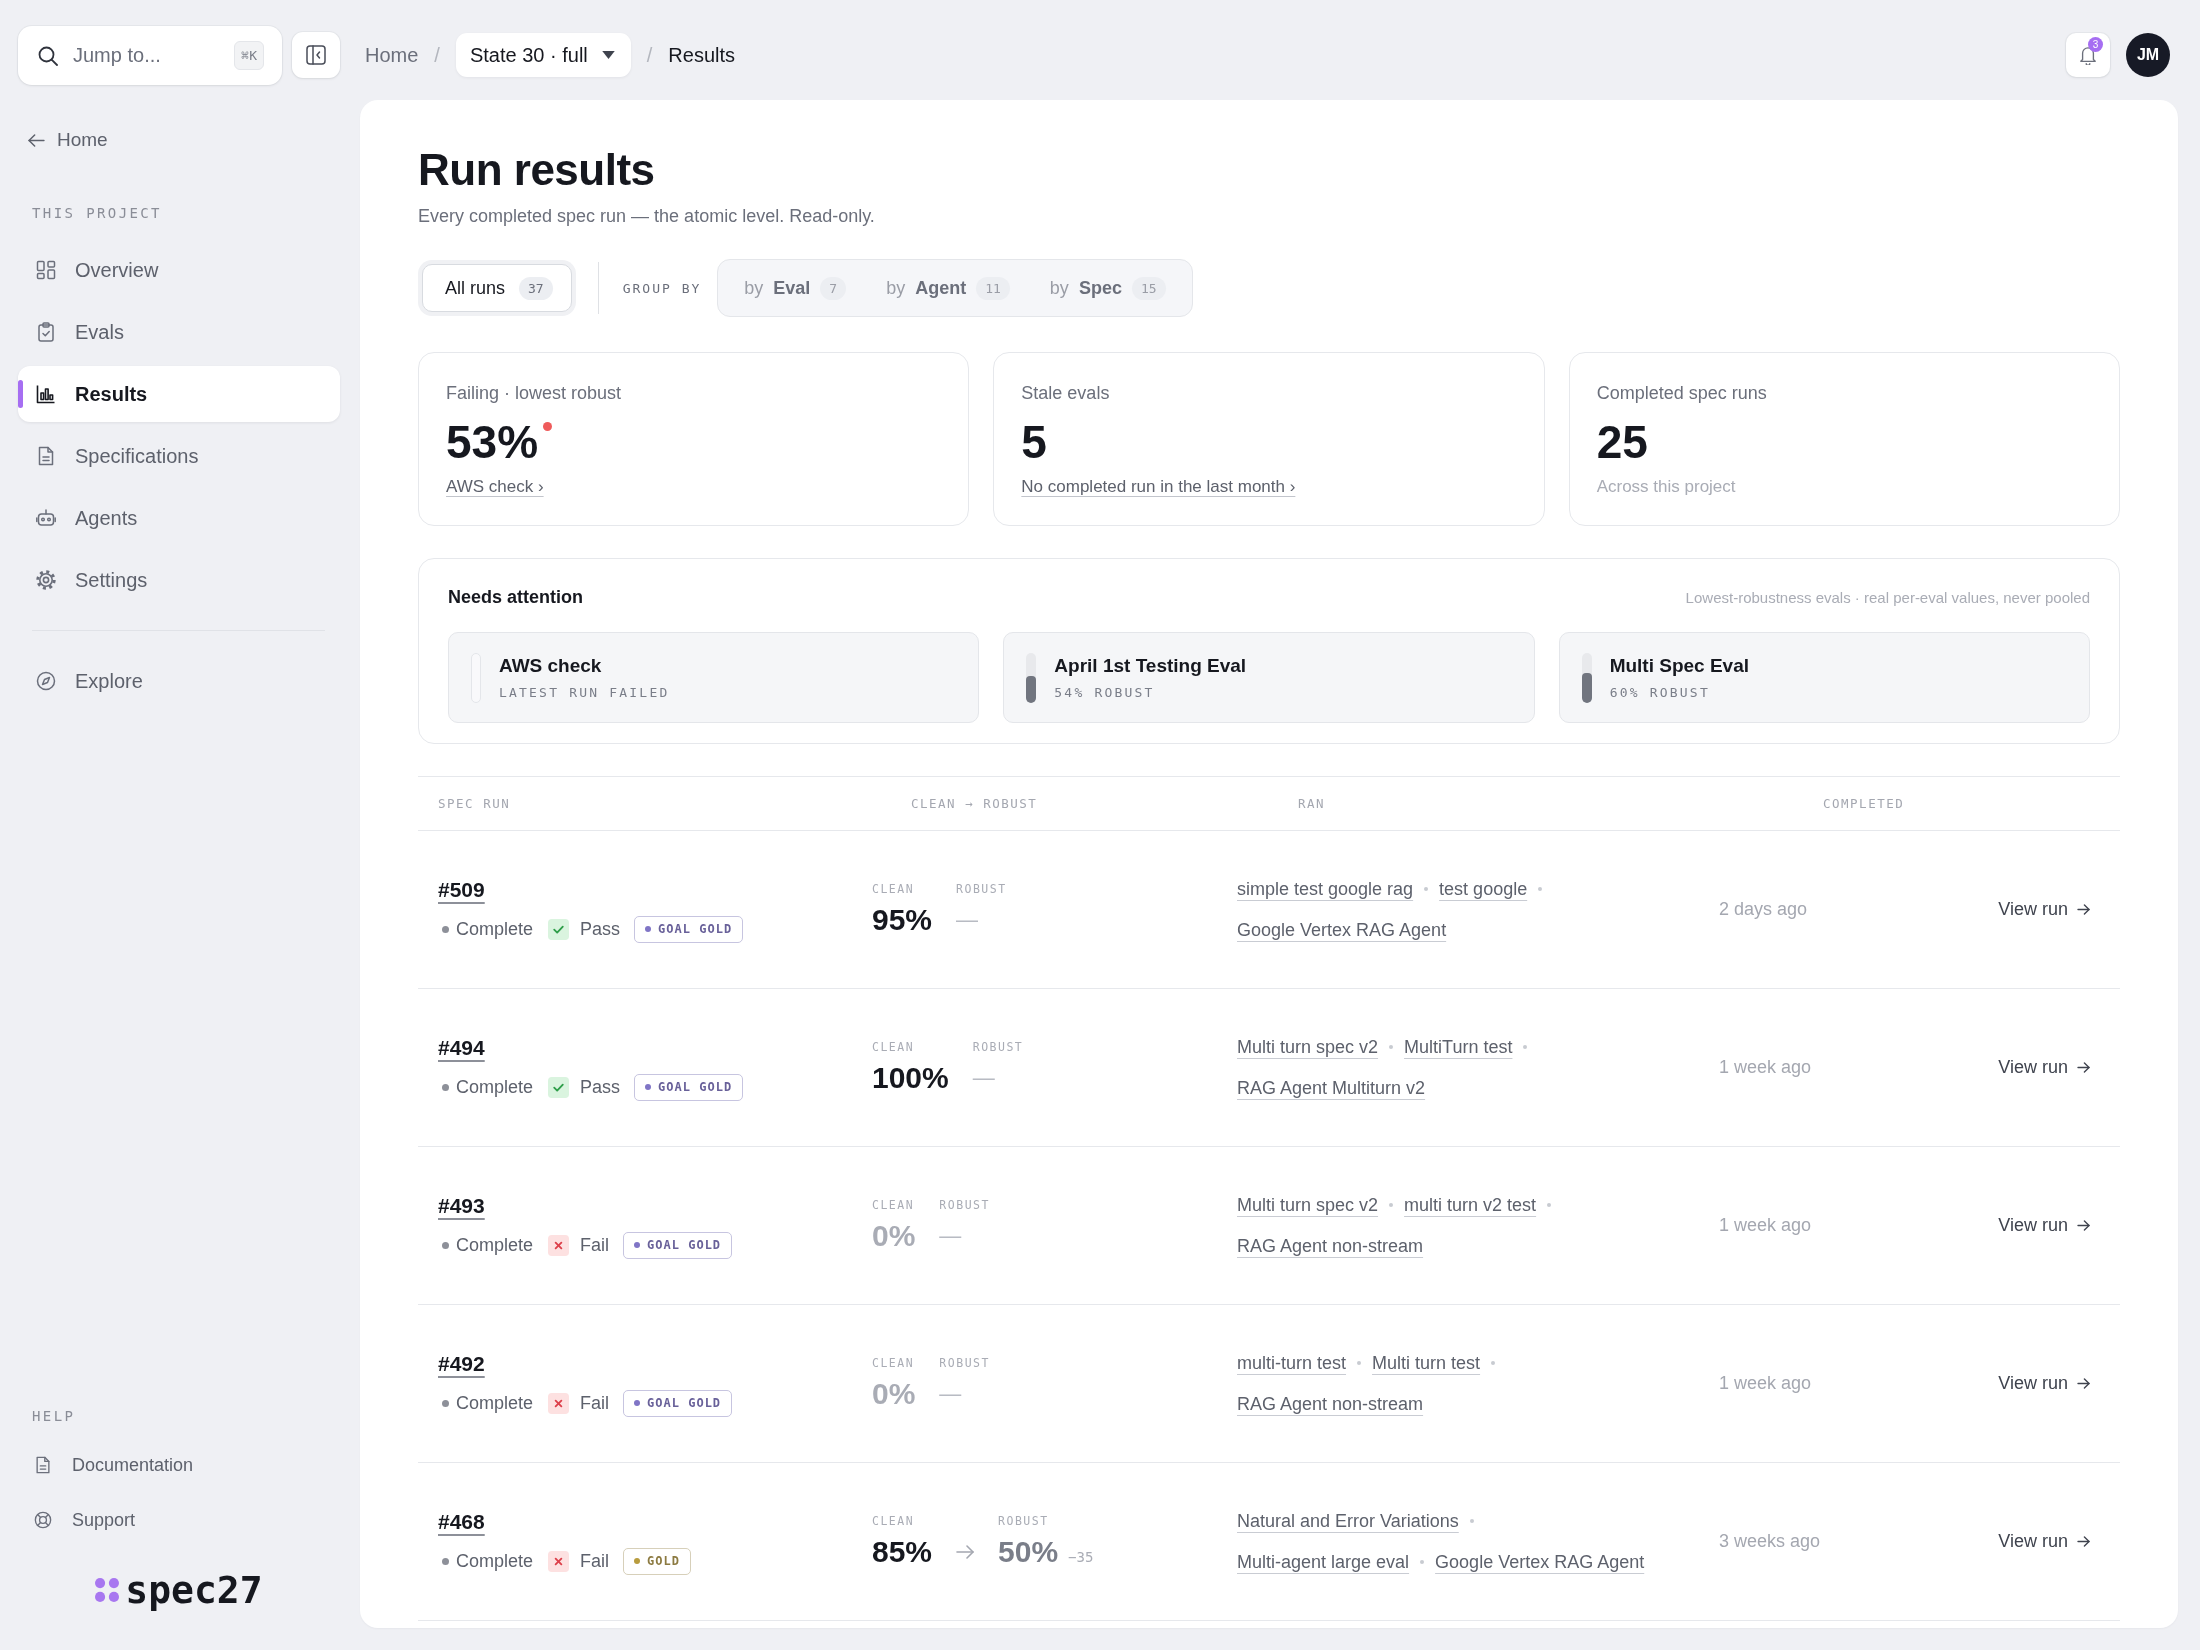  I want to click on attention-item: April 1st Testing Eval 54% ROBUST, so click(1269, 677).